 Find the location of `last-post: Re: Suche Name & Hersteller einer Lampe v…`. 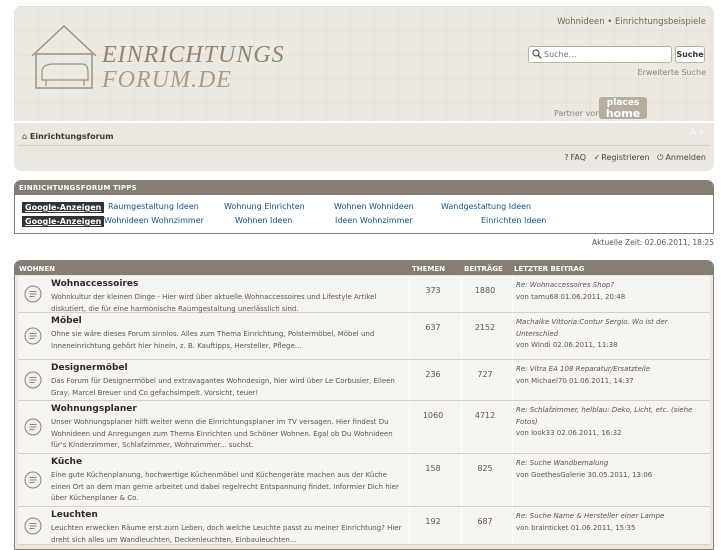

last-post: Re: Suche Name & Hersteller einer Lampe v… is located at coordinates (606, 522).